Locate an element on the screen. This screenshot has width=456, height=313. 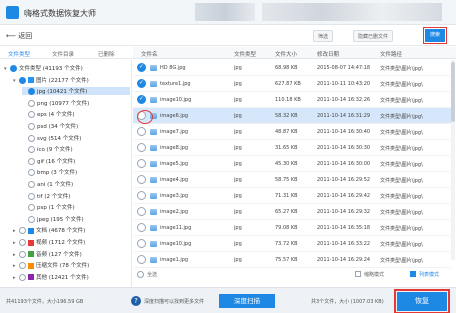
column-header-size: 文件大小 is located at coordinates (286, 54).